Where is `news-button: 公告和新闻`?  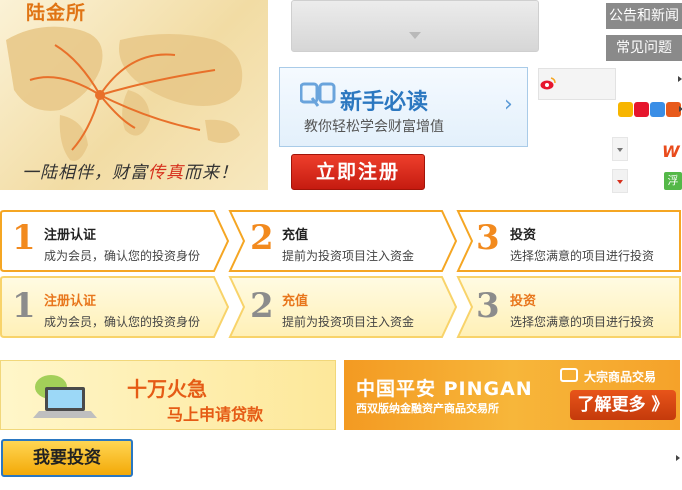
news-button: 公告和新闻 is located at coordinates (644, 16).